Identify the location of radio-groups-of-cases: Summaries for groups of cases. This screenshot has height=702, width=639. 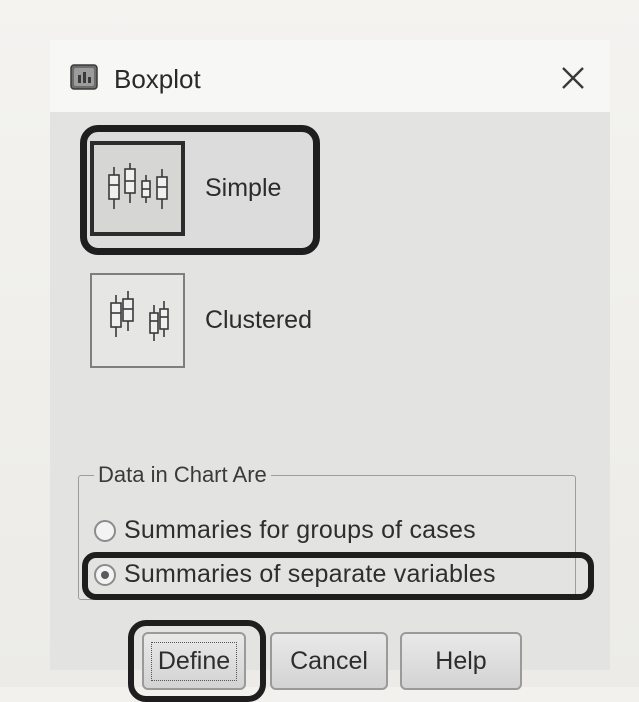
(285, 530).